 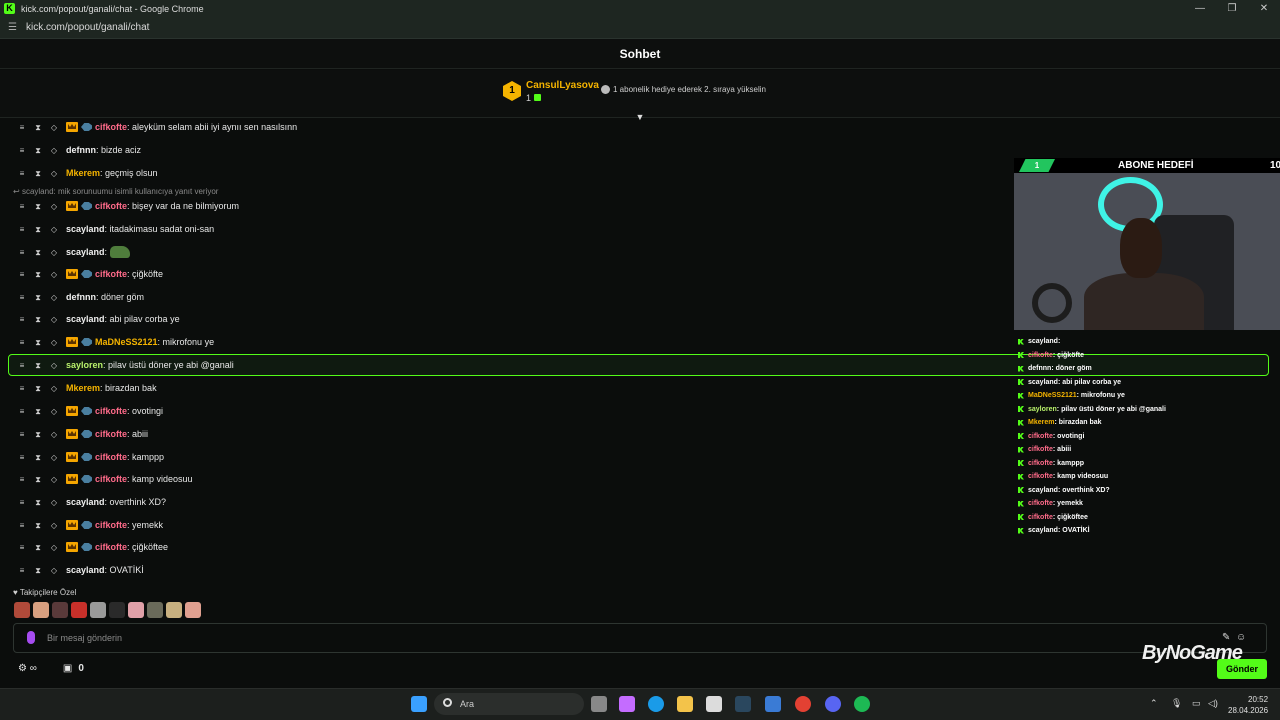 I want to click on chat-message: ≡ ⧗ ◇ defnnn: bizde aciz, so click(x=79, y=150).